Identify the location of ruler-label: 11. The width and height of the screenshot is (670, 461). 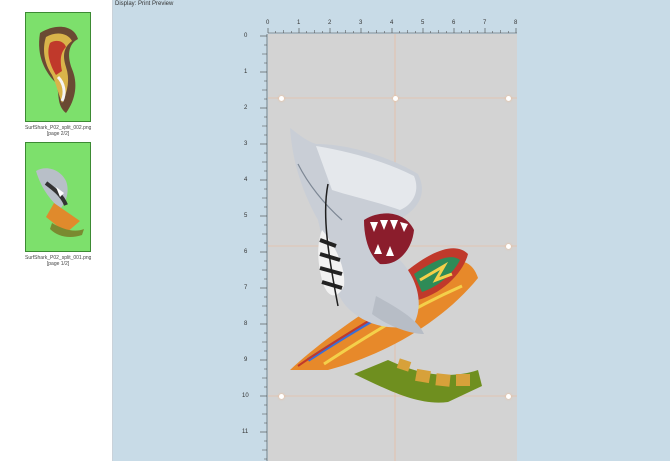
(245, 432).